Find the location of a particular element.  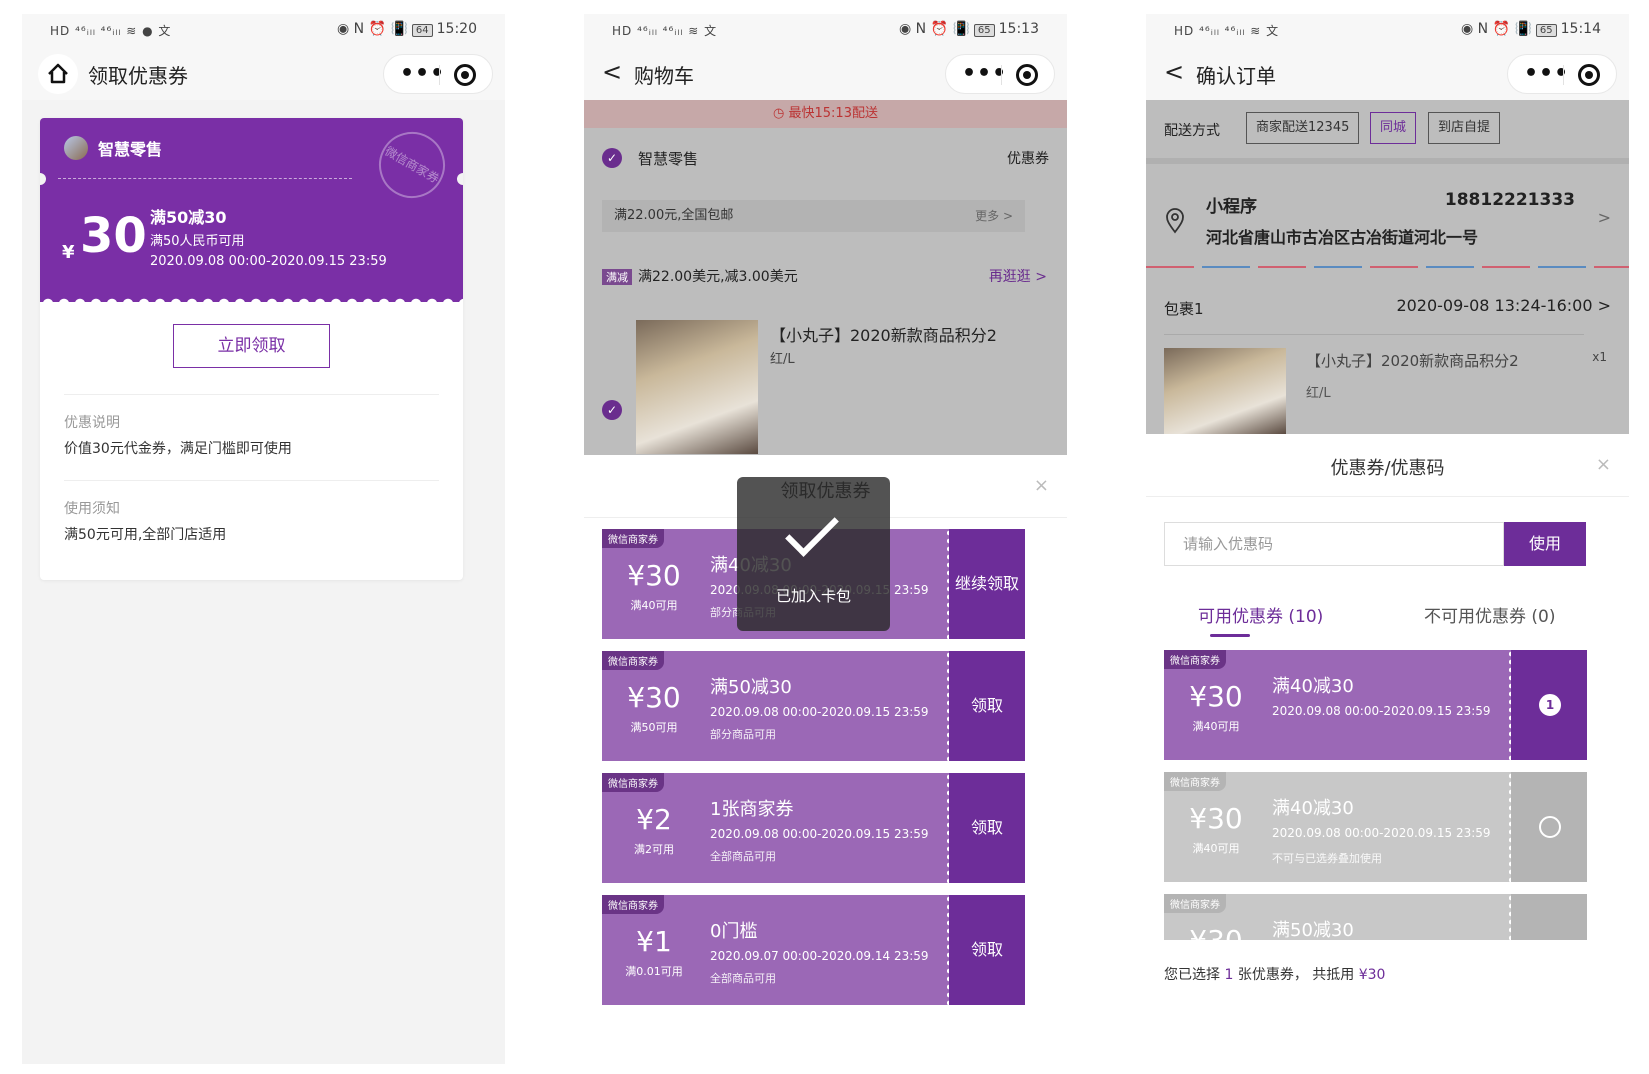

shipping-row: 满22.00元,全国包邮 更多 > is located at coordinates (813, 216).